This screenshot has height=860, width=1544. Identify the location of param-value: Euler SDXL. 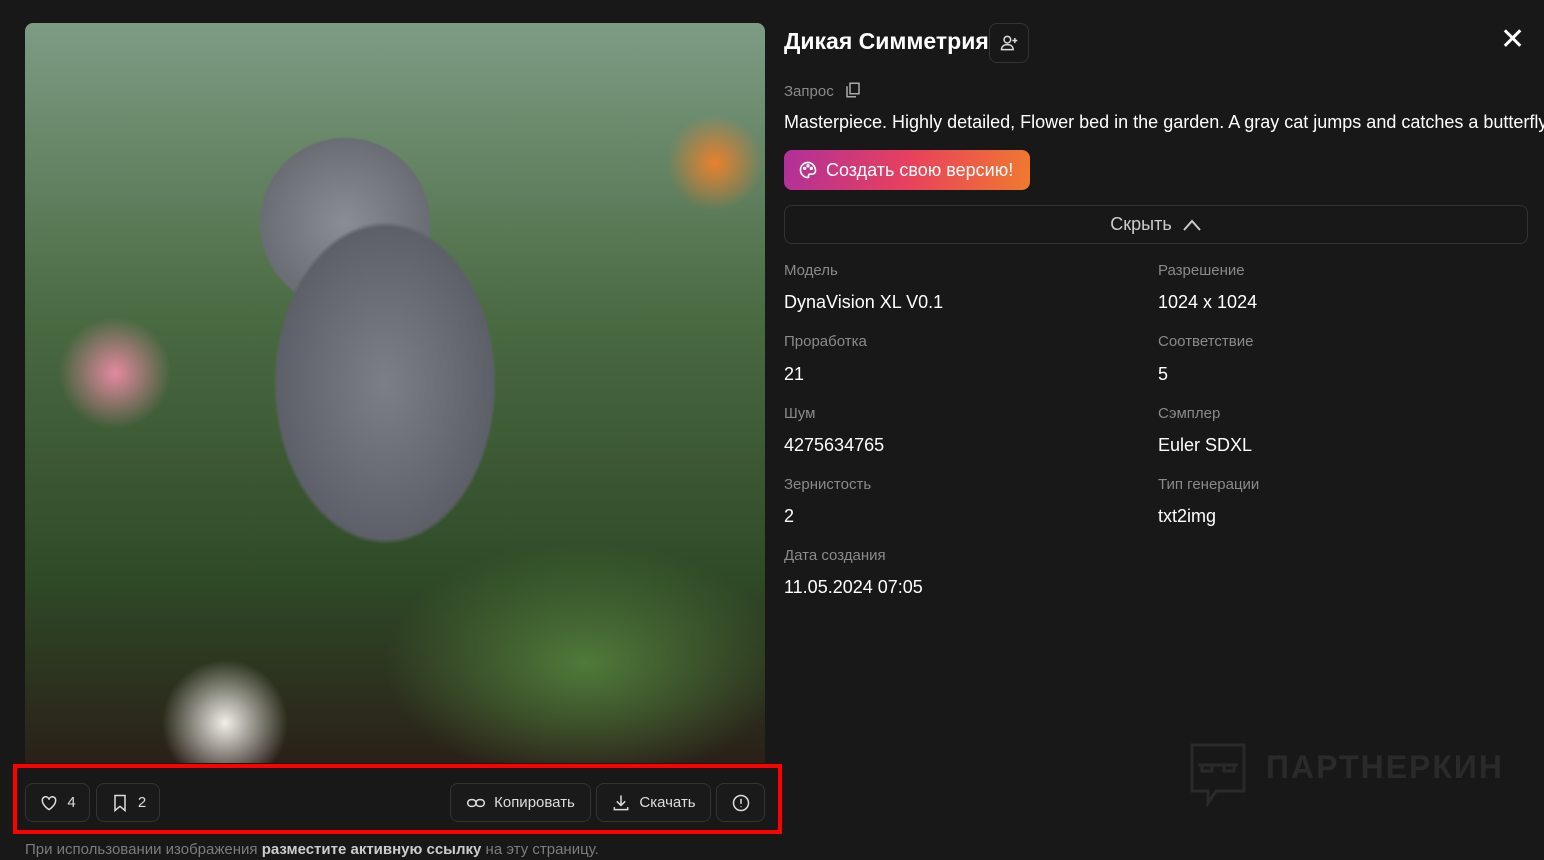
(1205, 445).